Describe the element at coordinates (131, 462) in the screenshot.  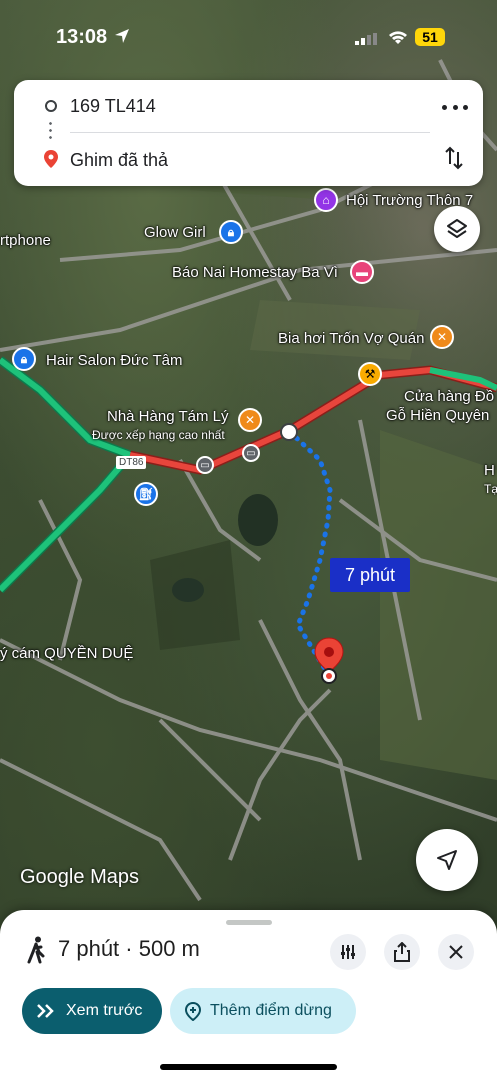
I see `road-shield-dt86: DT86` at that location.